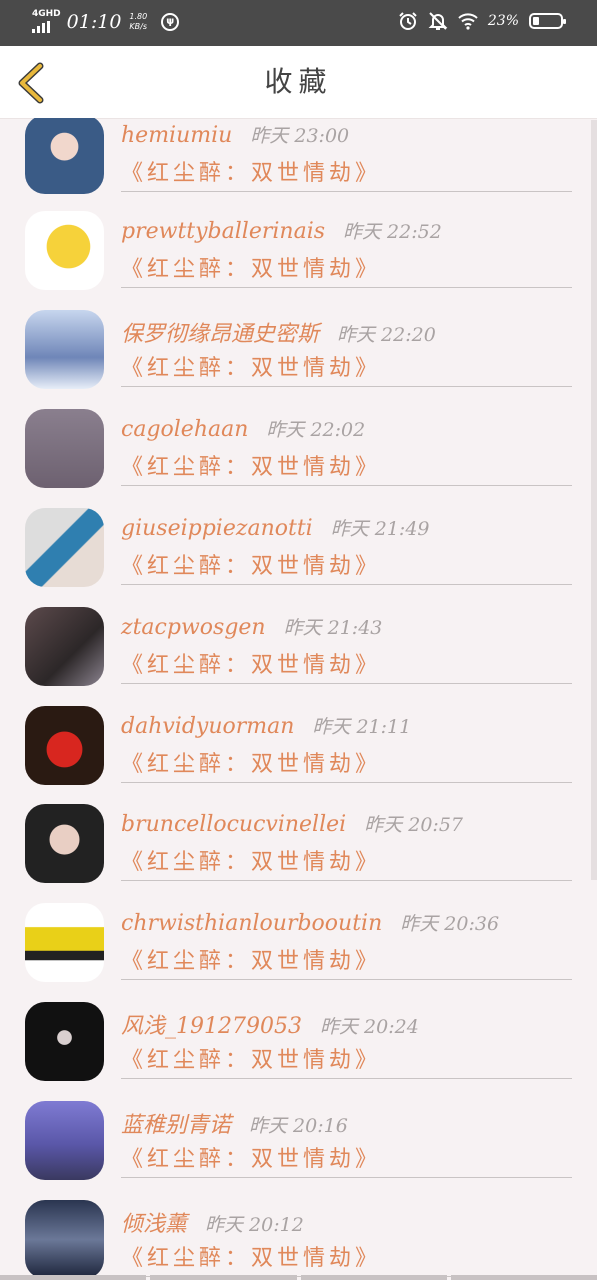 Image resolution: width=597 pixels, height=1280 pixels. Describe the element at coordinates (298, 1277) in the screenshot. I see `bottom-indicator` at that location.